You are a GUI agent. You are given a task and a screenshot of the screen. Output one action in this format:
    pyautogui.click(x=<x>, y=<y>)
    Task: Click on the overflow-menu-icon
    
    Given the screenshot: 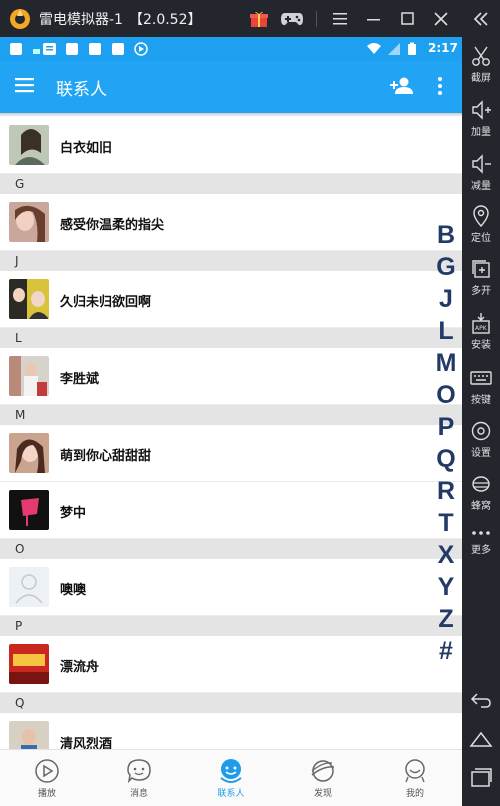 What is the action you would take?
    pyautogui.click(x=440, y=87)
    